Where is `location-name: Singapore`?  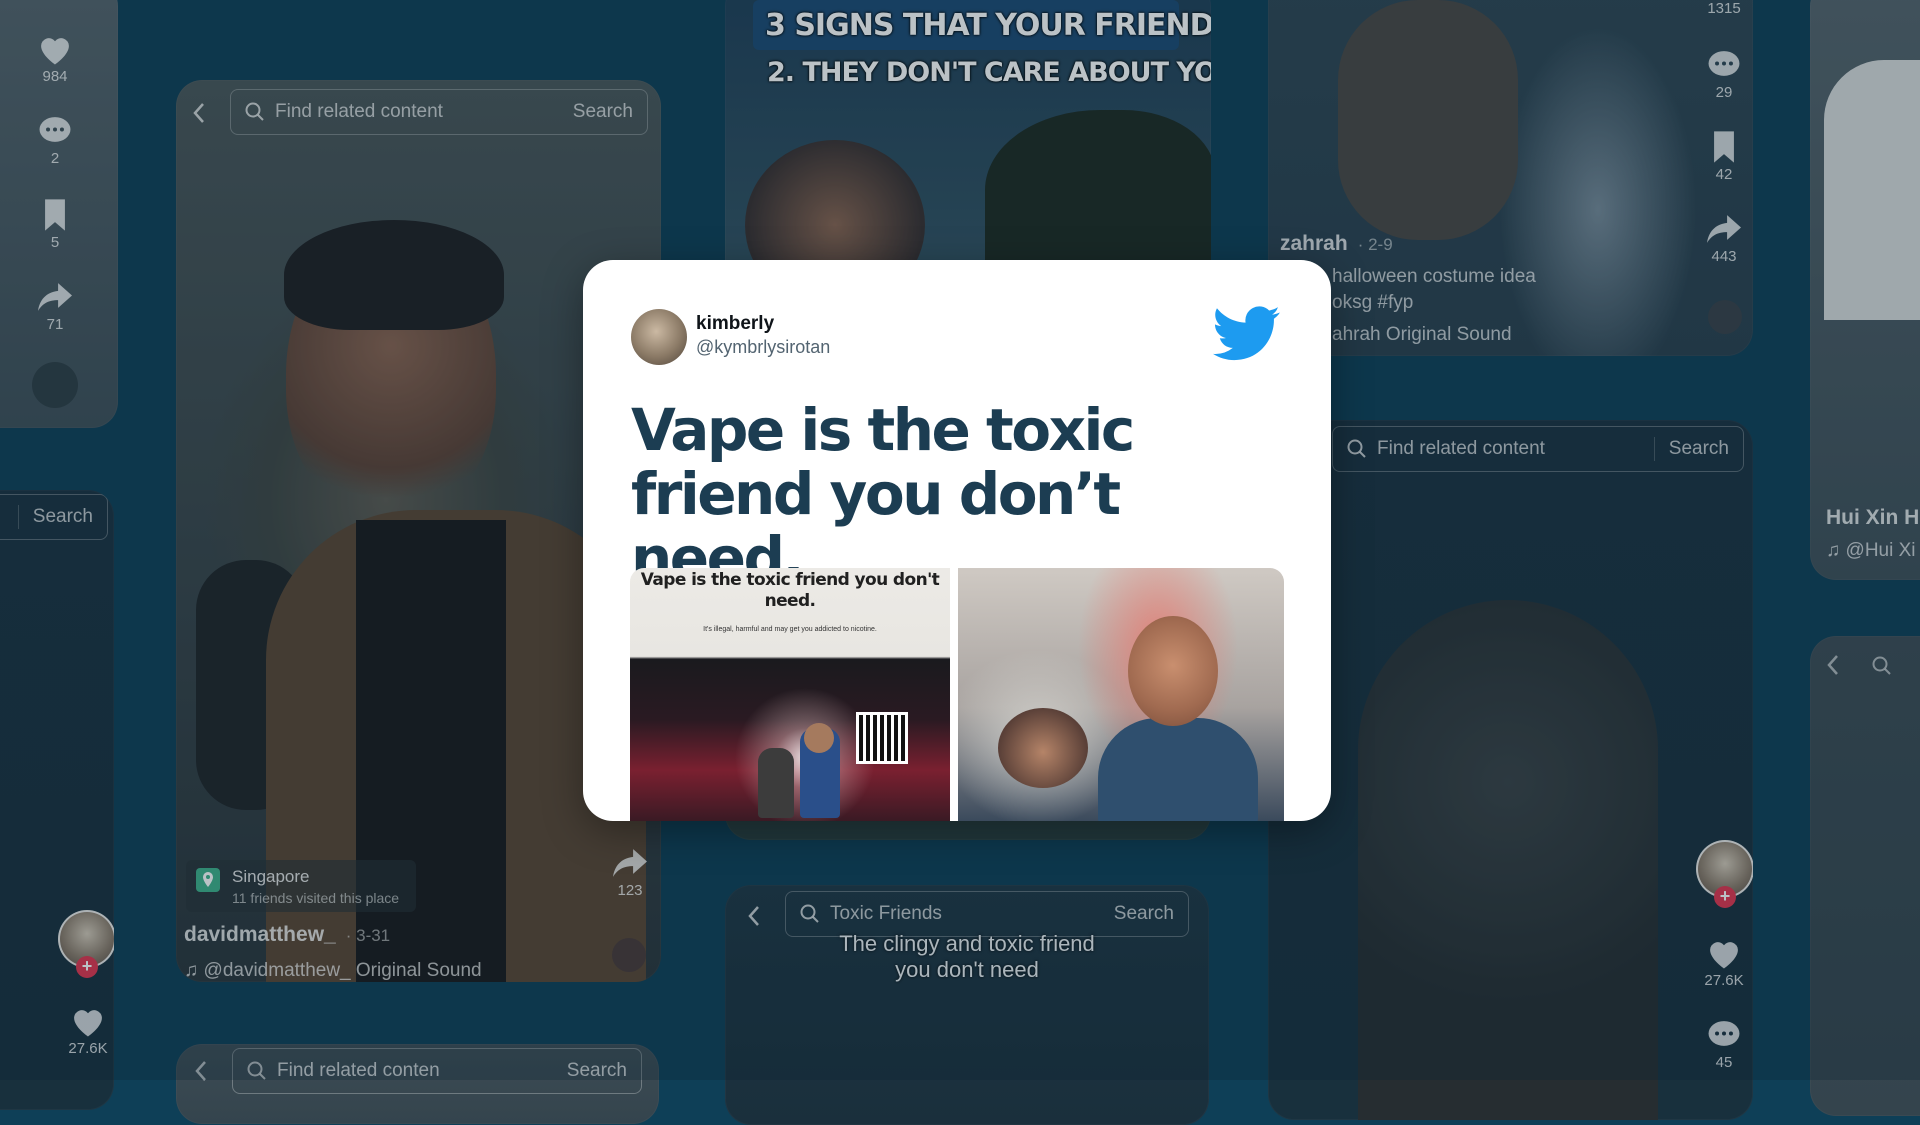
location-name: Singapore is located at coordinates (271, 876).